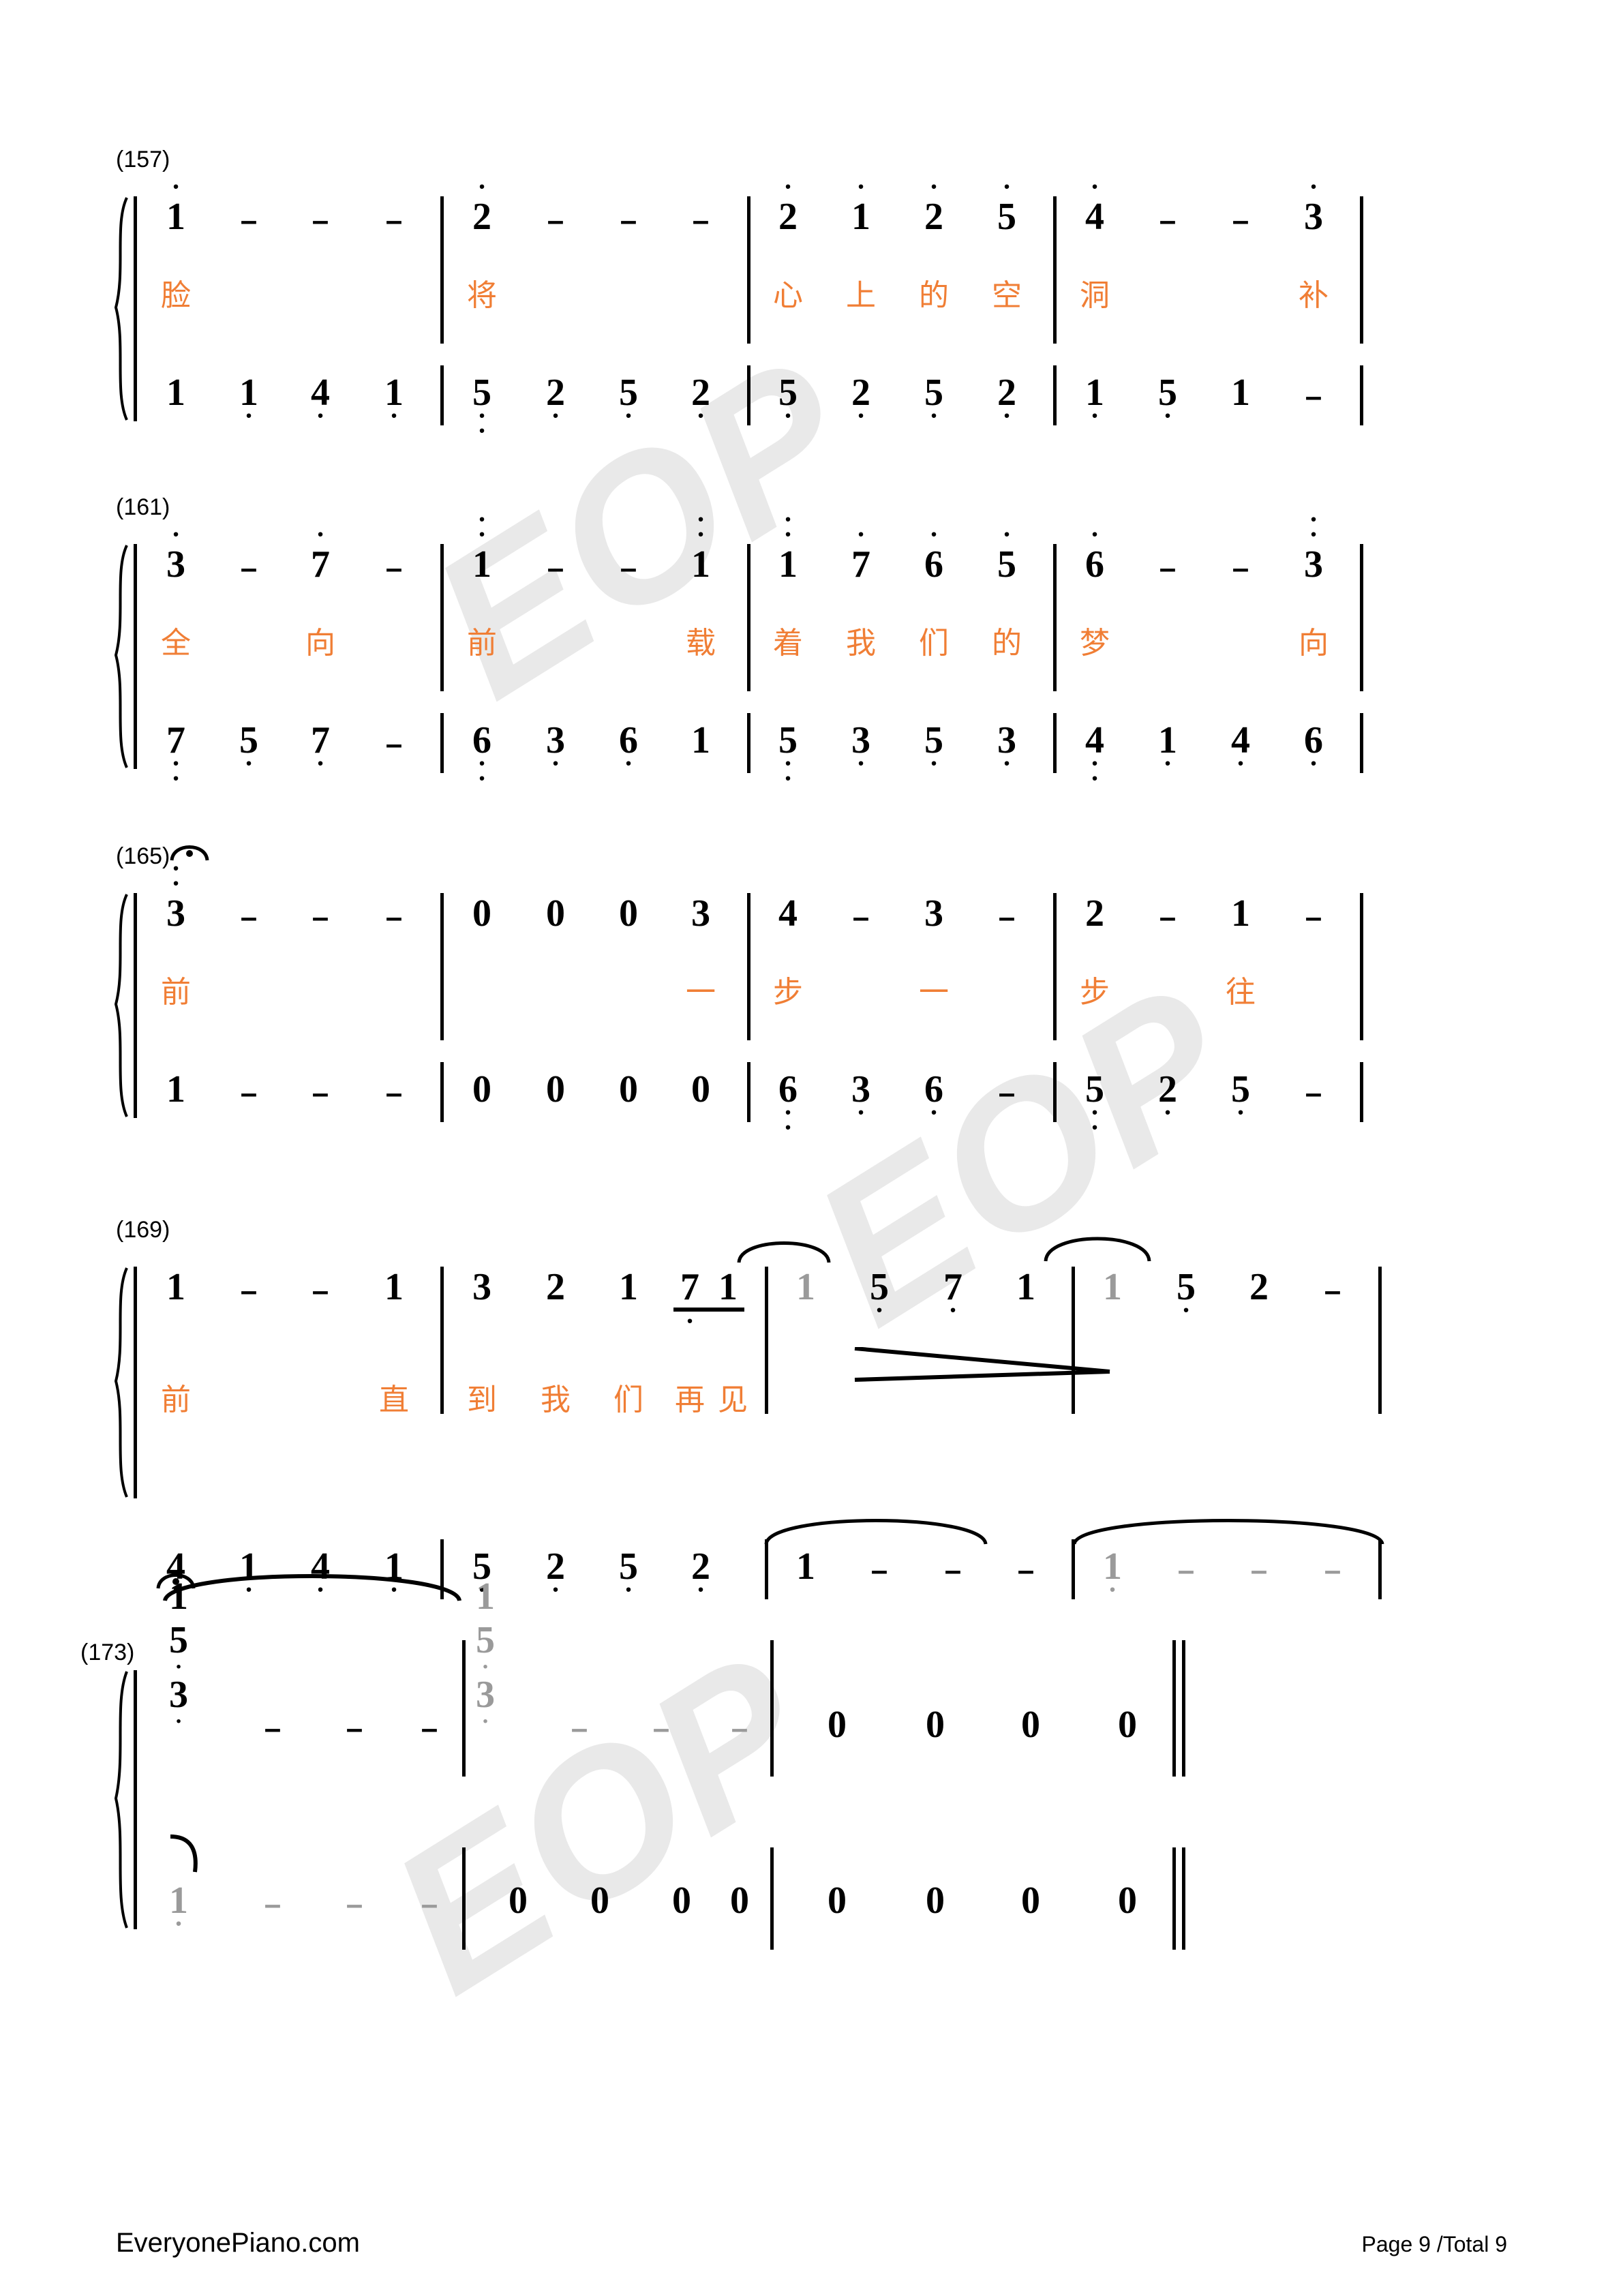  Describe the element at coordinates (482, 295) in the screenshot. I see `lyric-syllable: 将` at that location.